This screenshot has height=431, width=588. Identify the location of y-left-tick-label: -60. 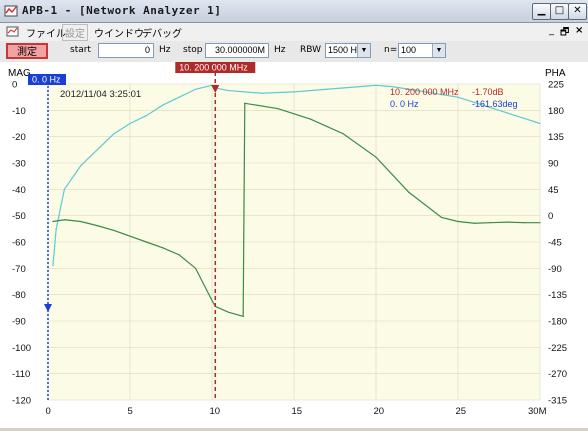
(19, 243).